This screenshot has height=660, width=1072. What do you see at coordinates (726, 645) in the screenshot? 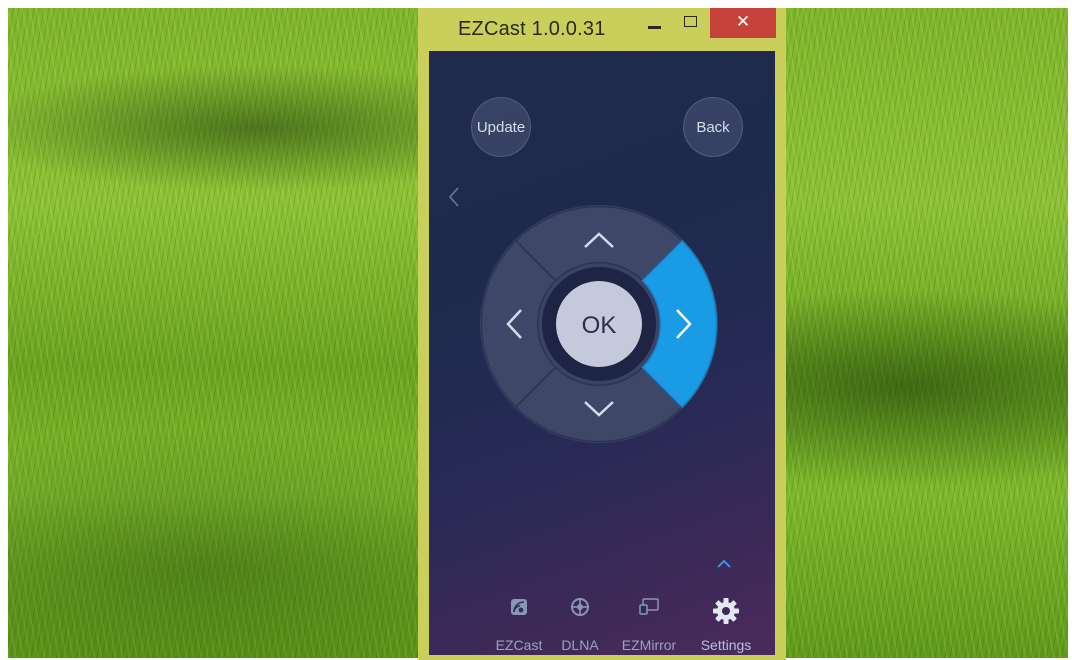
I see `nav-label-settings: Settings` at bounding box center [726, 645].